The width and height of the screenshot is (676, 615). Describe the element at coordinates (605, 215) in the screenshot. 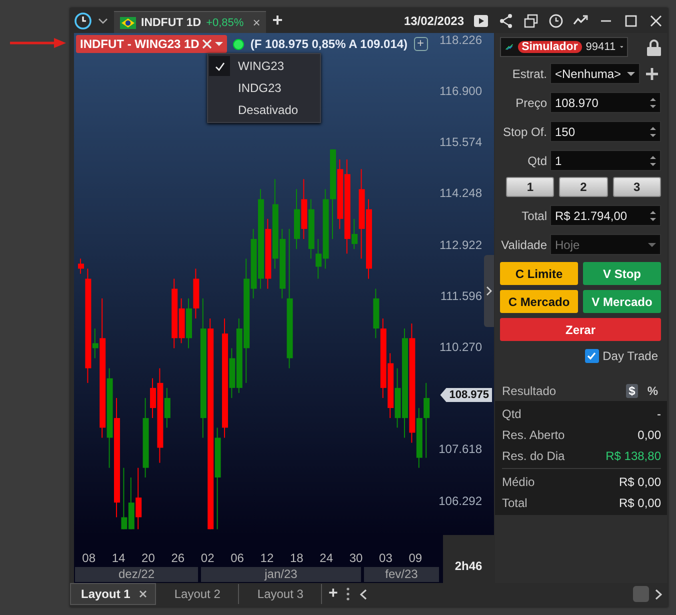

I see `input-field: R$ 21.794,00` at that location.